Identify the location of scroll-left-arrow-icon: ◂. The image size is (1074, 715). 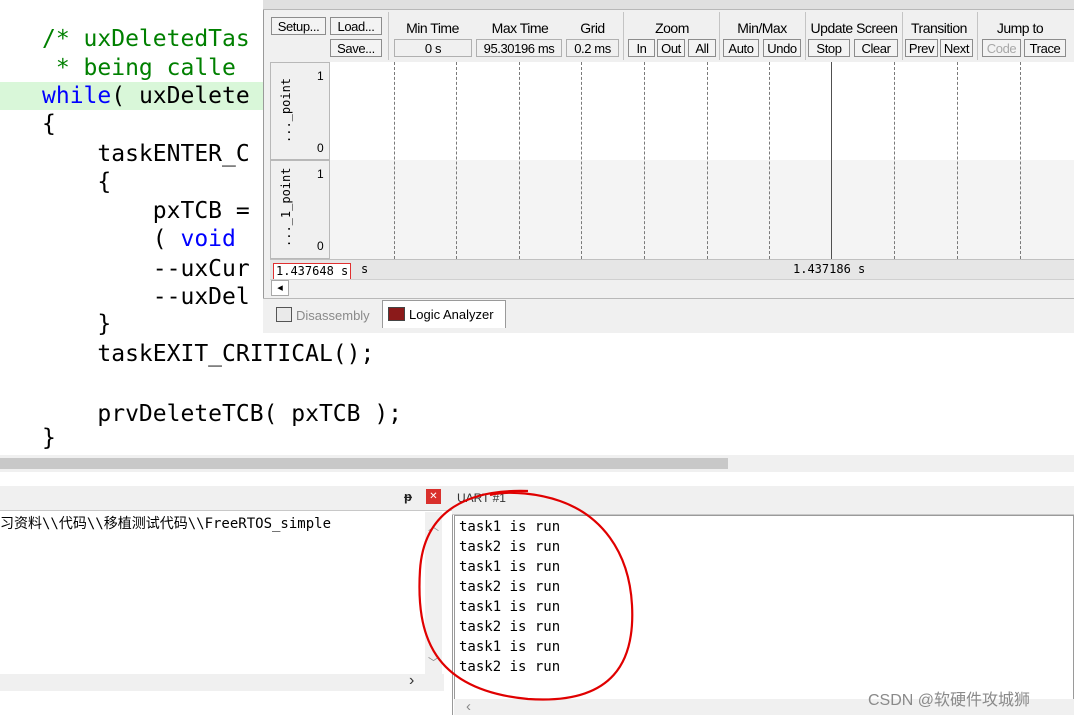
(280, 288).